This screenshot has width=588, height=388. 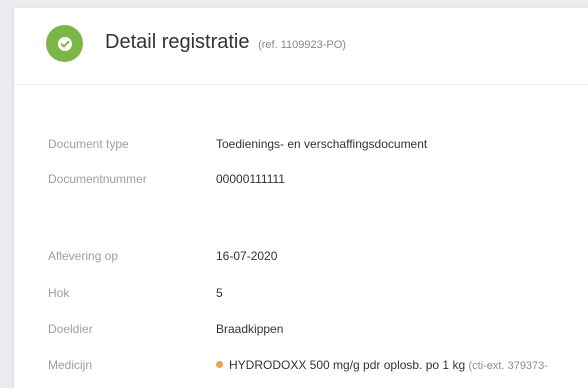 What do you see at coordinates (508, 366) in the screenshot?
I see `medicine-cti-code: (cti-ext. 379373-` at bounding box center [508, 366].